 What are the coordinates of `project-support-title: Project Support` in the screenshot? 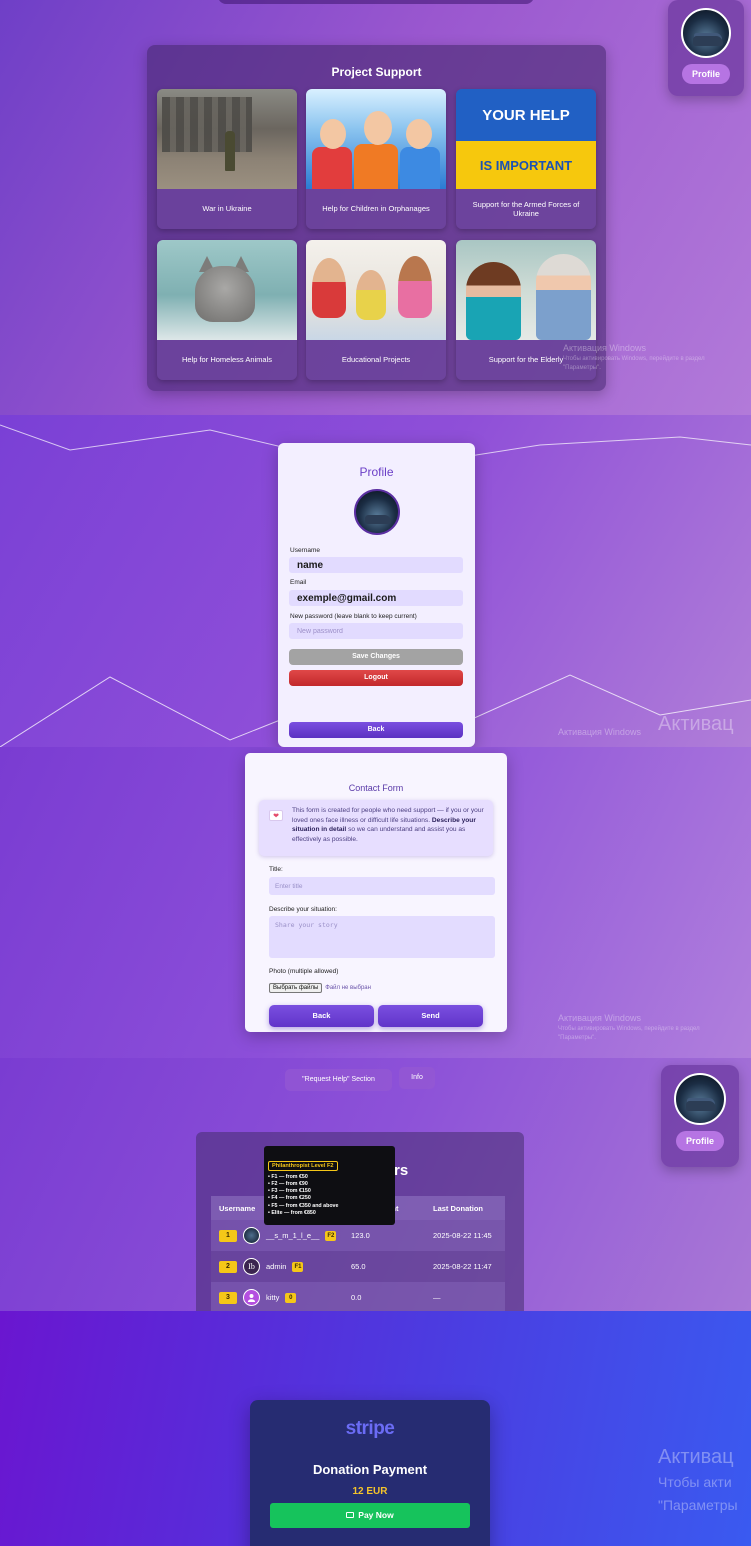 It's located at (376, 72).